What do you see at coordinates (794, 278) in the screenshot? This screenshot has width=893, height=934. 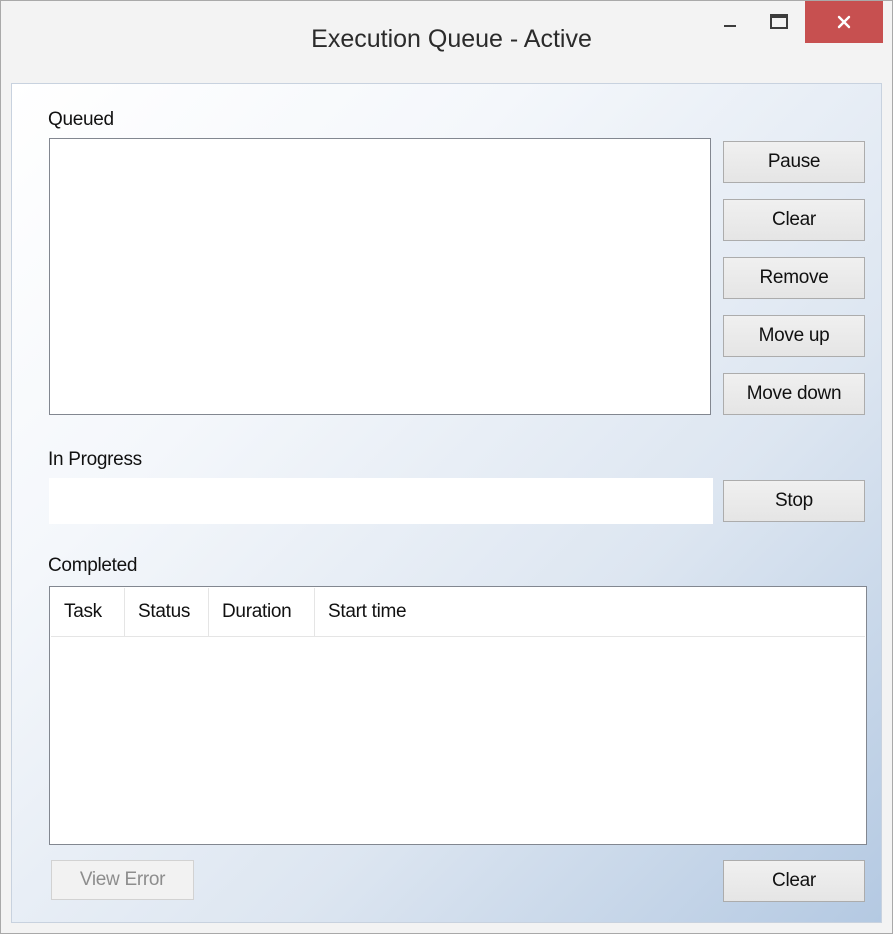 I see `remove-button: Remove` at bounding box center [794, 278].